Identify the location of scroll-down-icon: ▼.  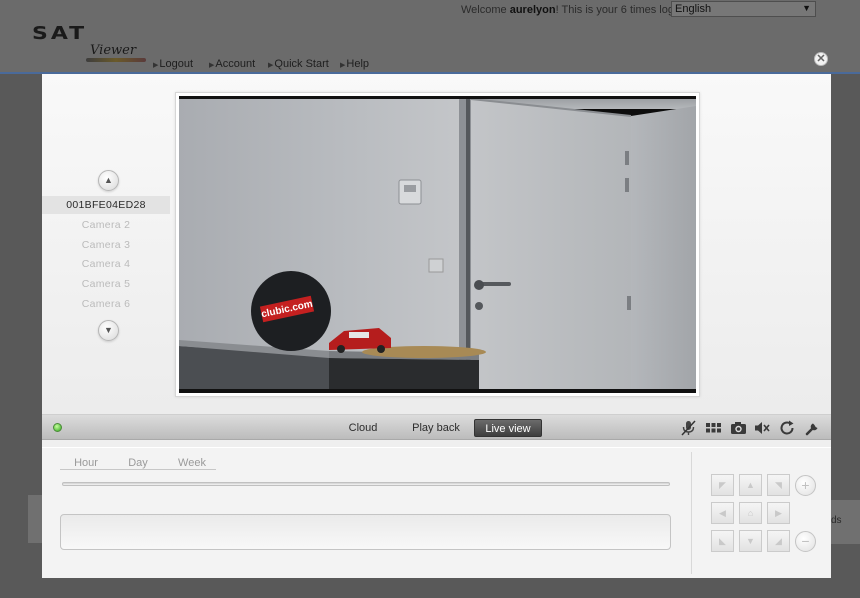
(108, 330).